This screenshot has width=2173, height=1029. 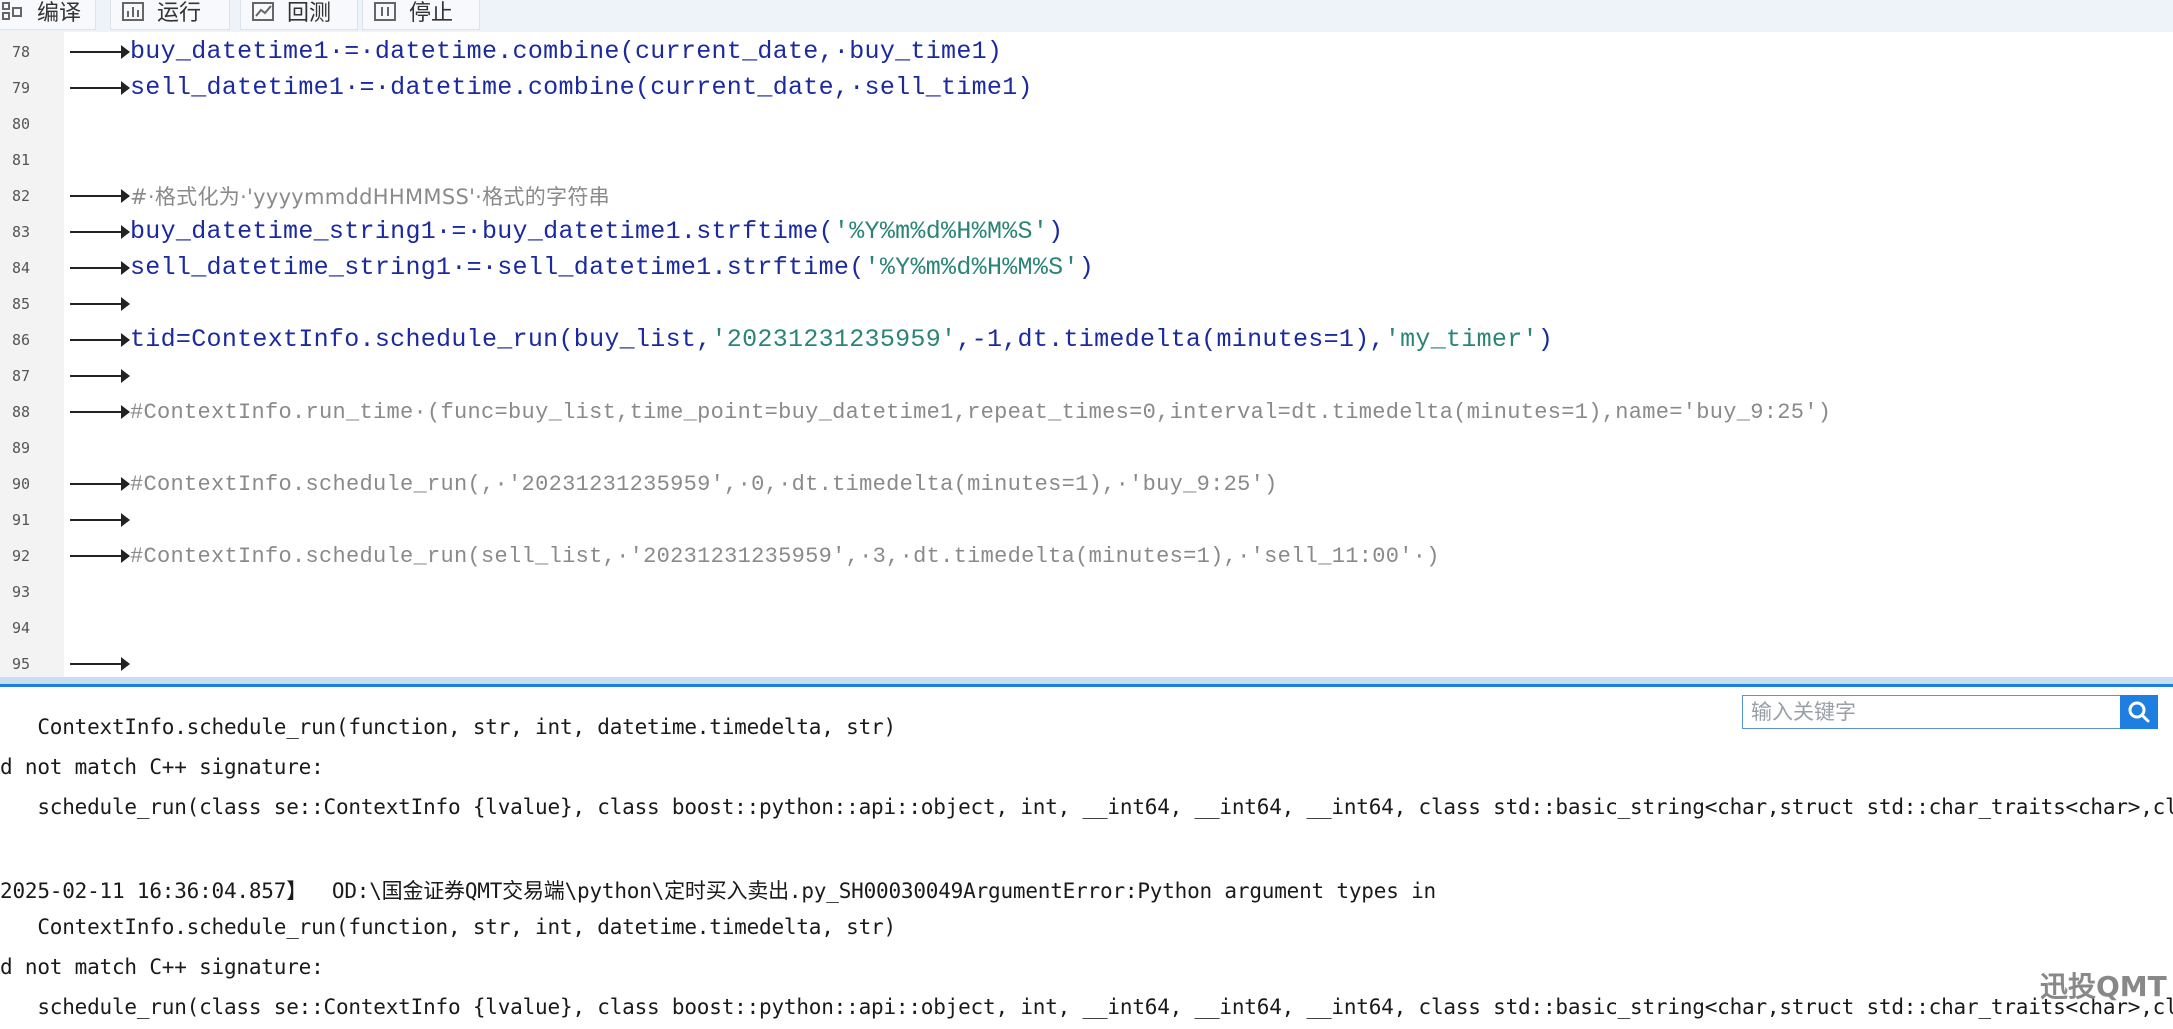 I want to click on code-line: 89, so click(x=1086, y=448).